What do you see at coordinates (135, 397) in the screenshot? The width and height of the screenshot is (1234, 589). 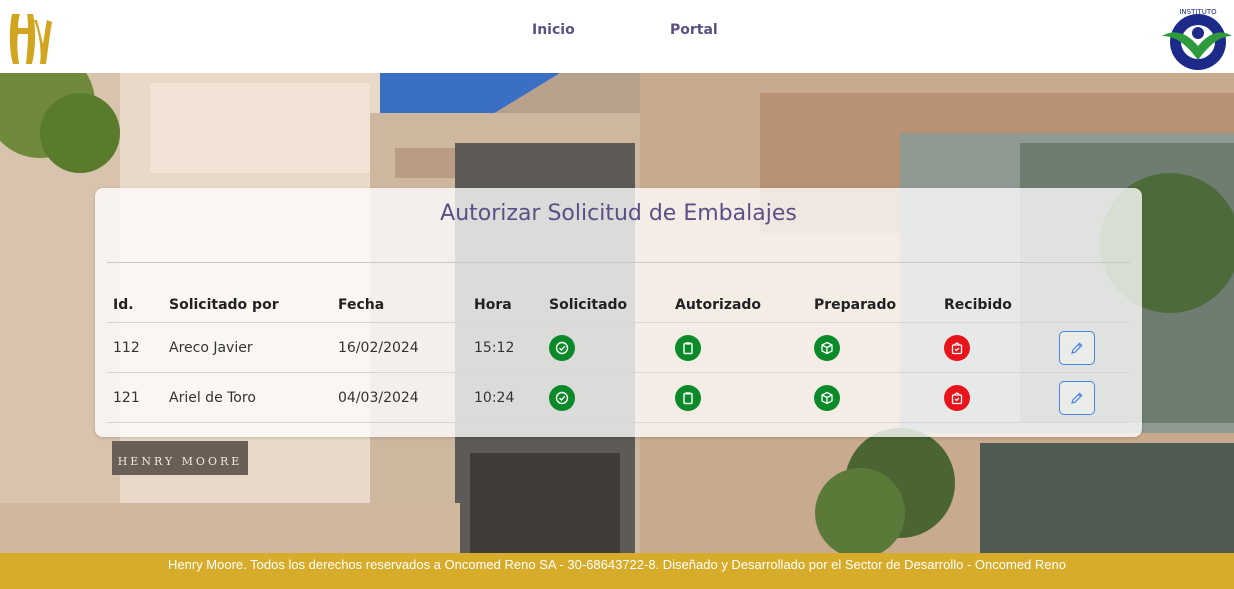 I see `cell-id: 121` at bounding box center [135, 397].